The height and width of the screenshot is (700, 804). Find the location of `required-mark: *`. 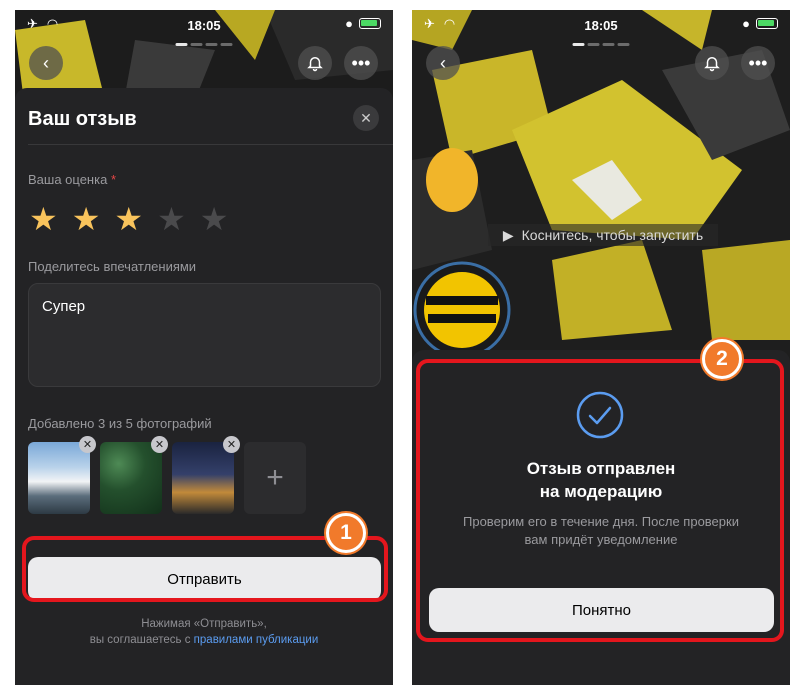

required-mark: * is located at coordinates (113, 179).